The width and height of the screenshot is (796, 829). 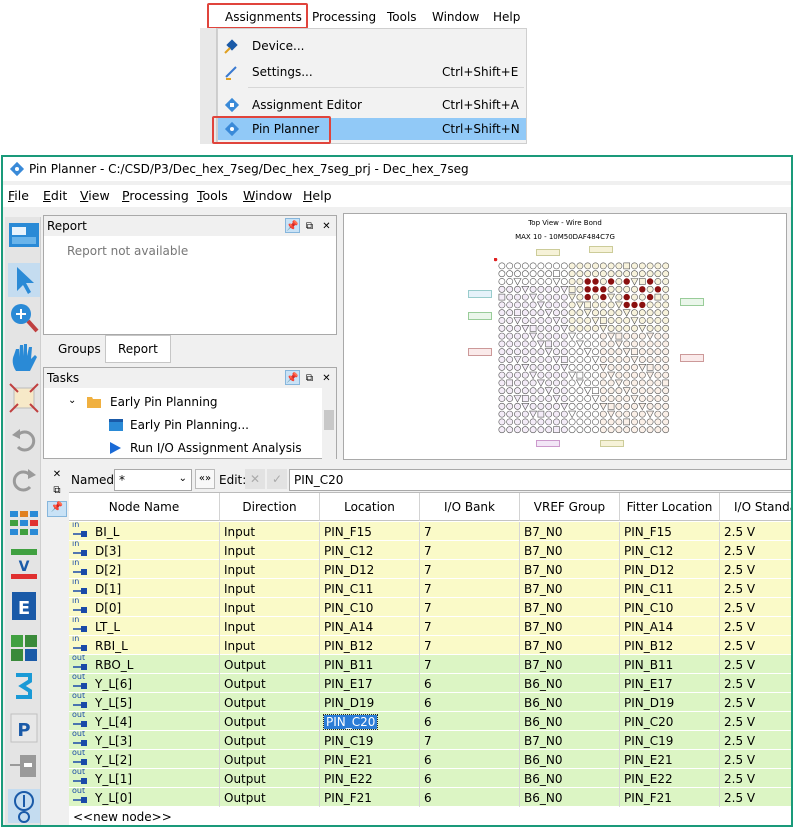 I want to click on menu-tools: Tools, so click(x=402, y=17).